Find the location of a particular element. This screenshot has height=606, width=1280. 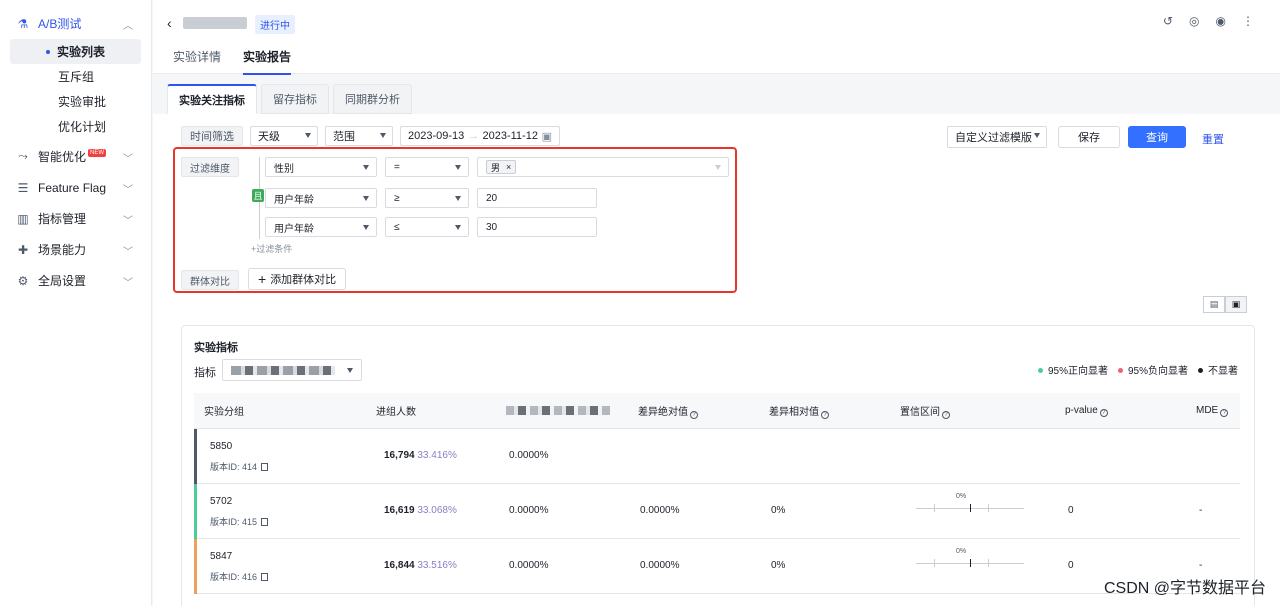

history-icon: ↺ is located at coordinates (1168, 21).